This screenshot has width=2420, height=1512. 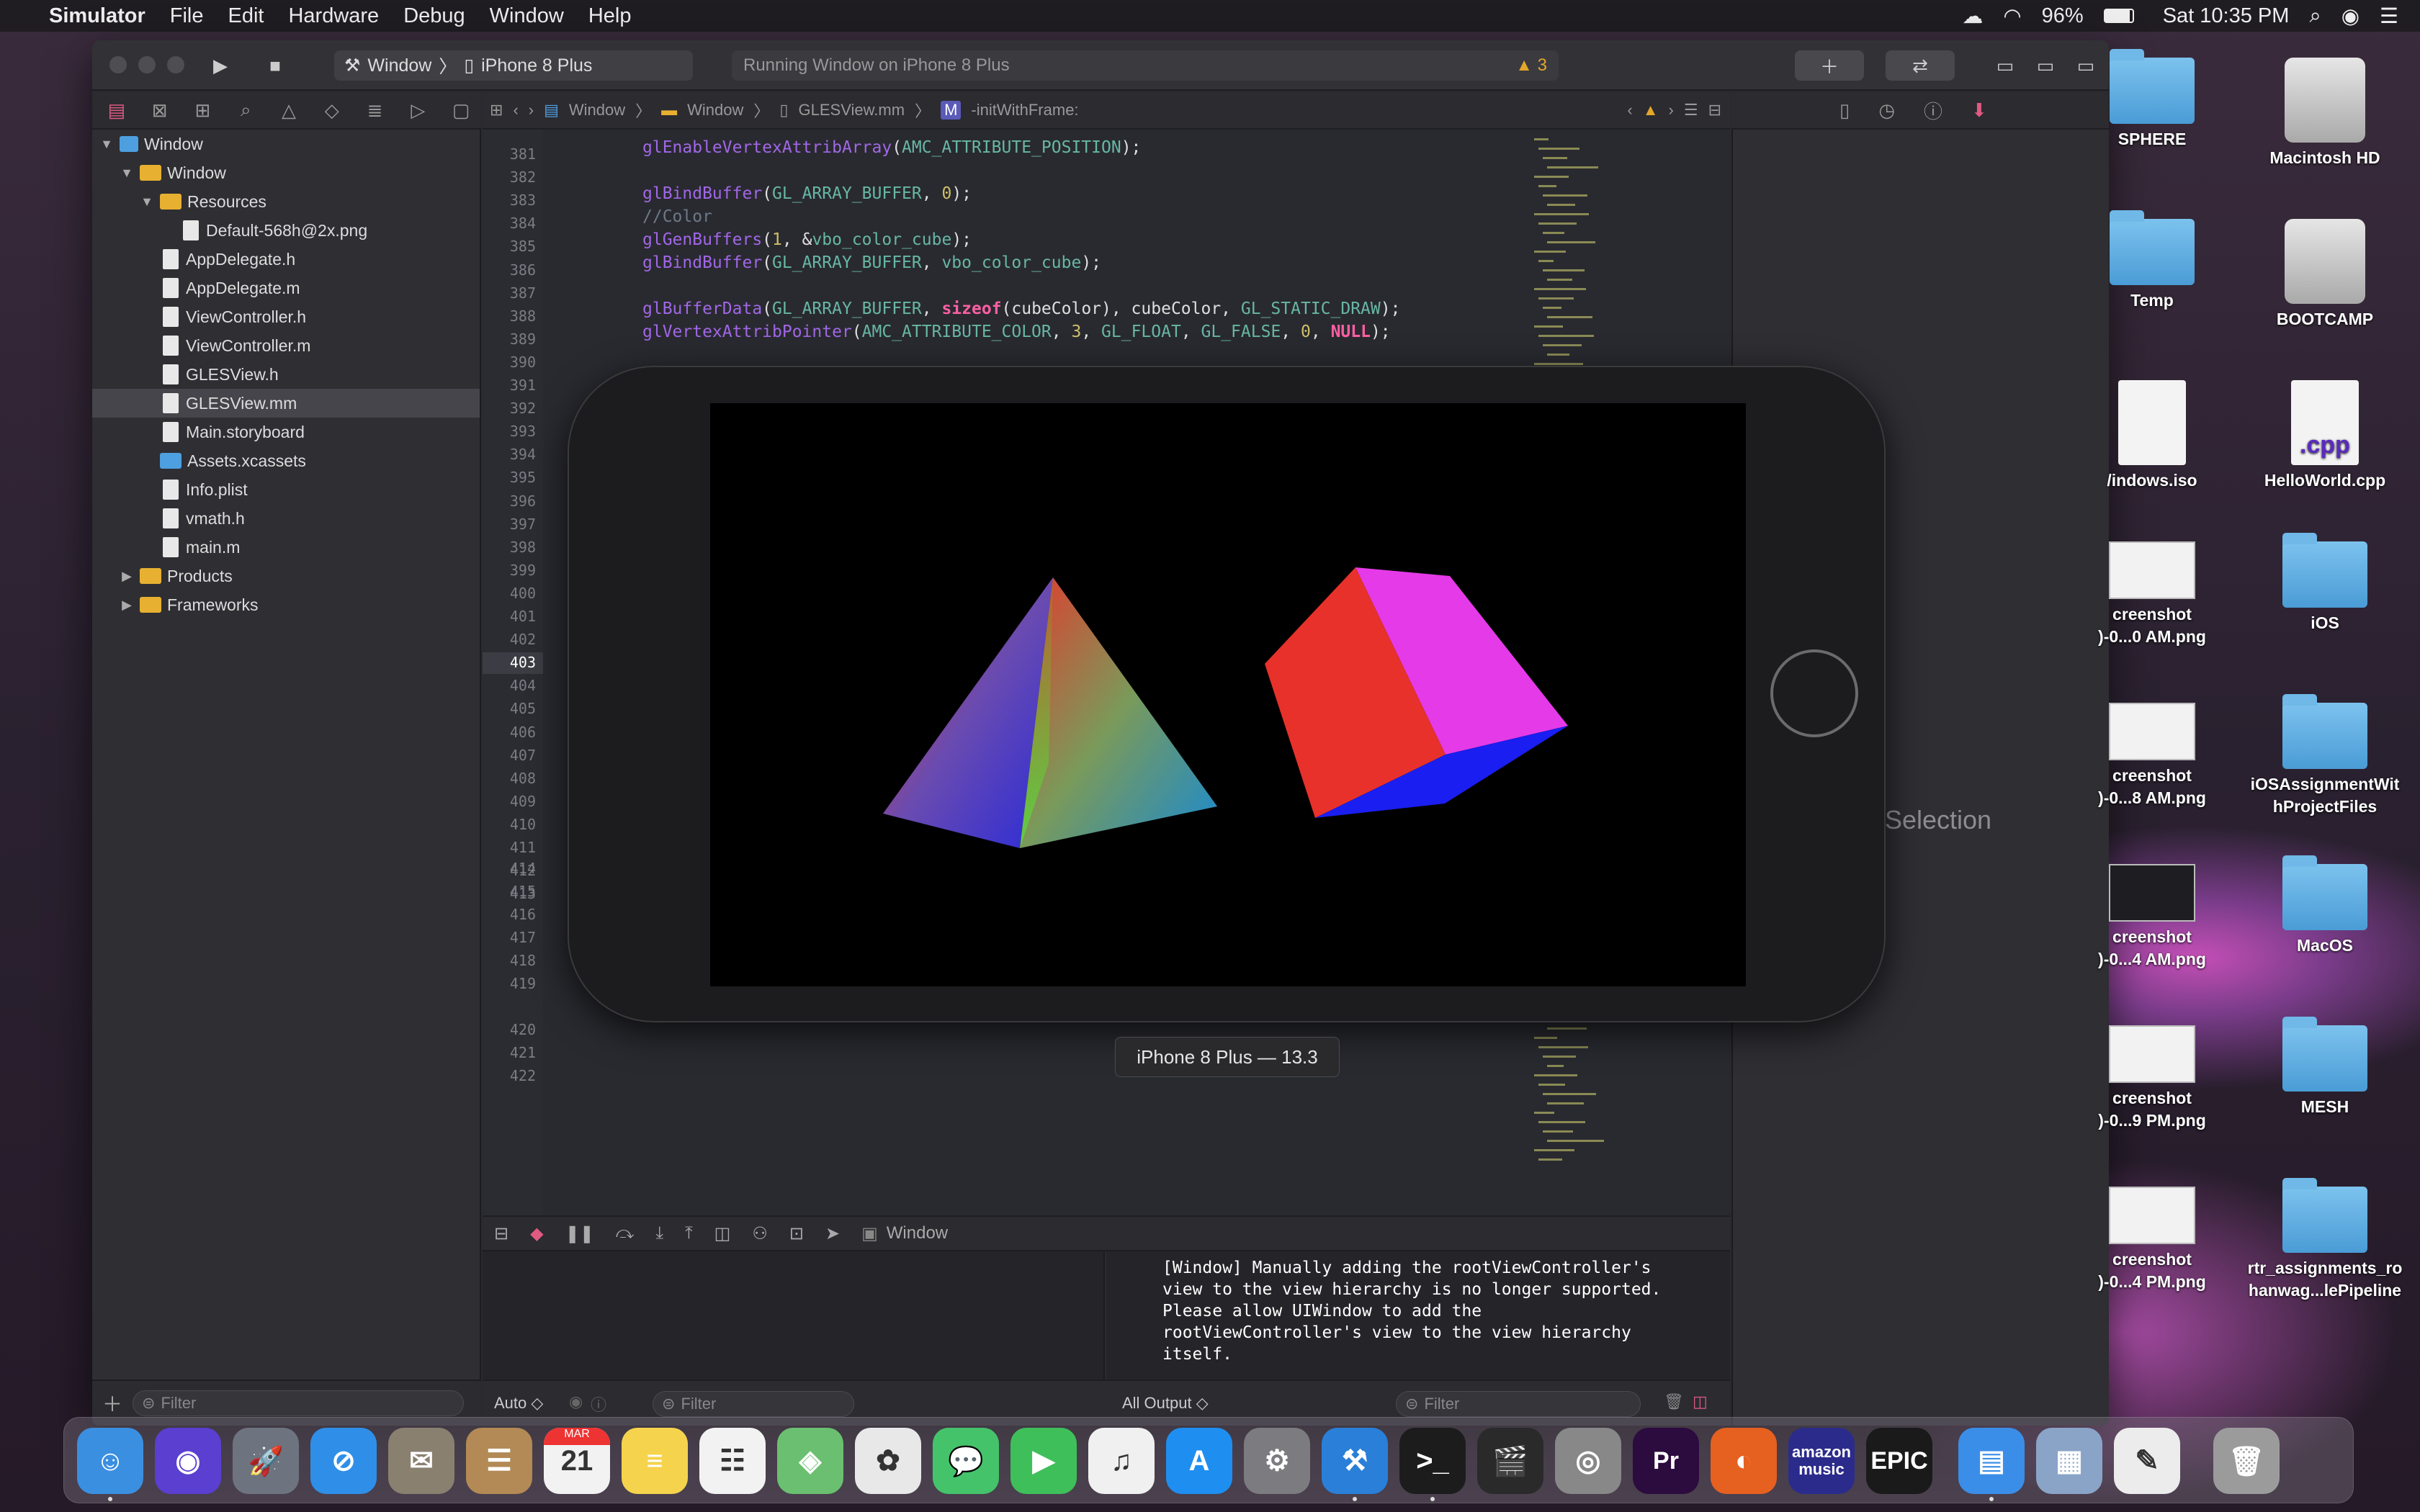 I want to click on desktop-icon: creenshot )-0...0 AM.png, so click(x=2152, y=594).